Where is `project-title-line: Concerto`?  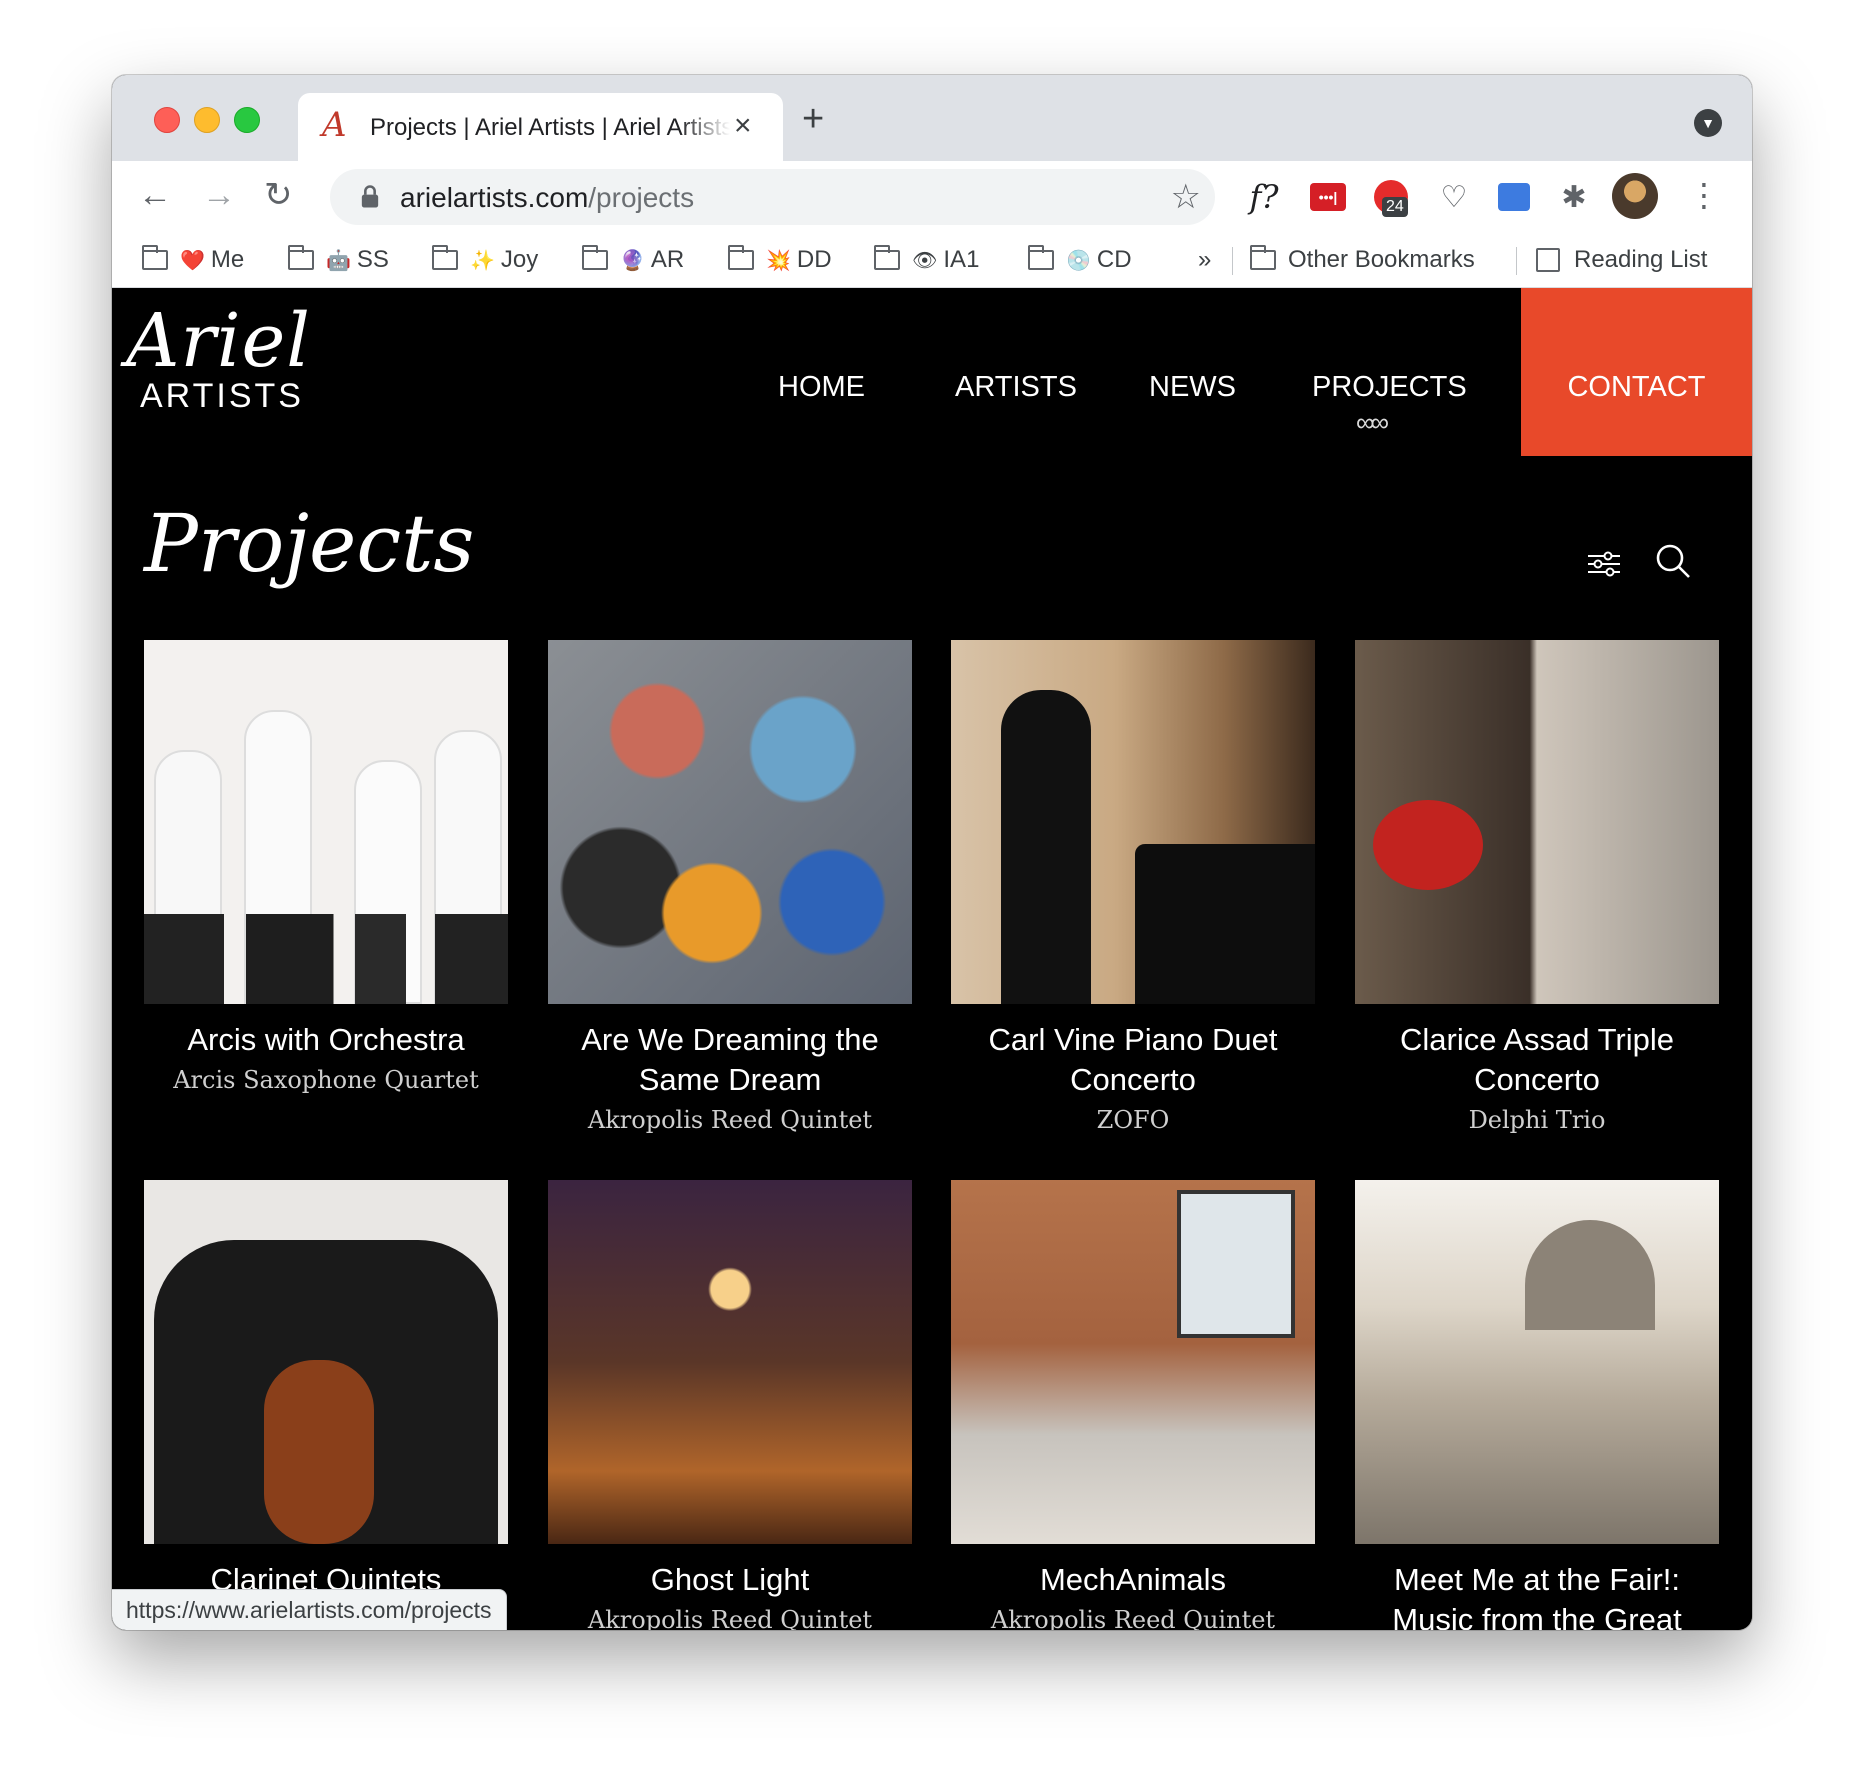
project-title-line: Concerto is located at coordinates (1537, 1079).